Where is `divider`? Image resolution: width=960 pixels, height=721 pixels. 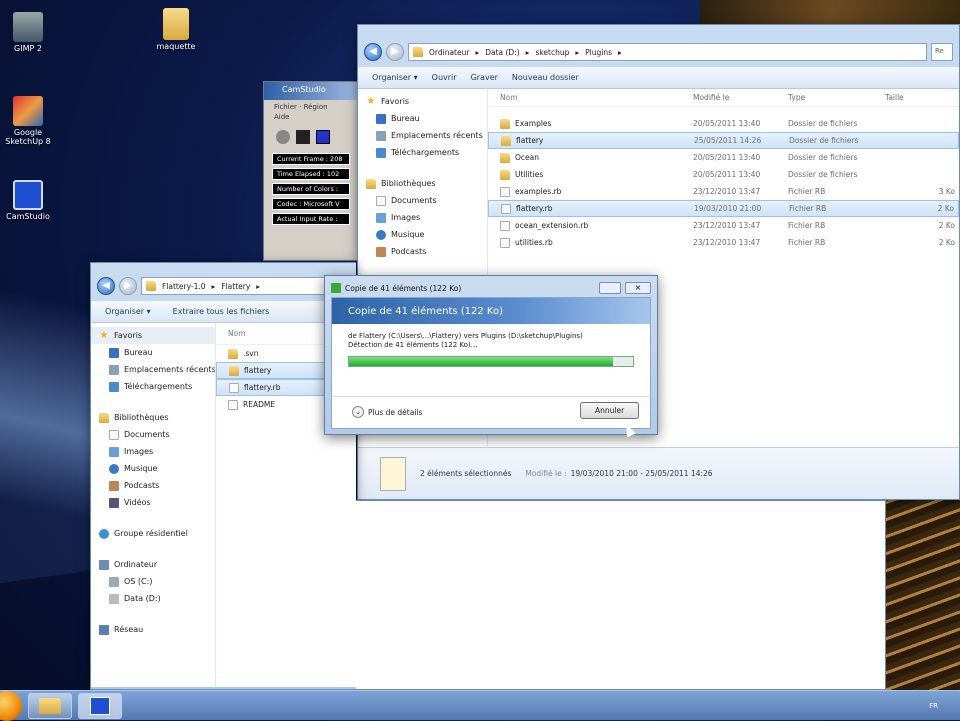
divider is located at coordinates (491, 396).